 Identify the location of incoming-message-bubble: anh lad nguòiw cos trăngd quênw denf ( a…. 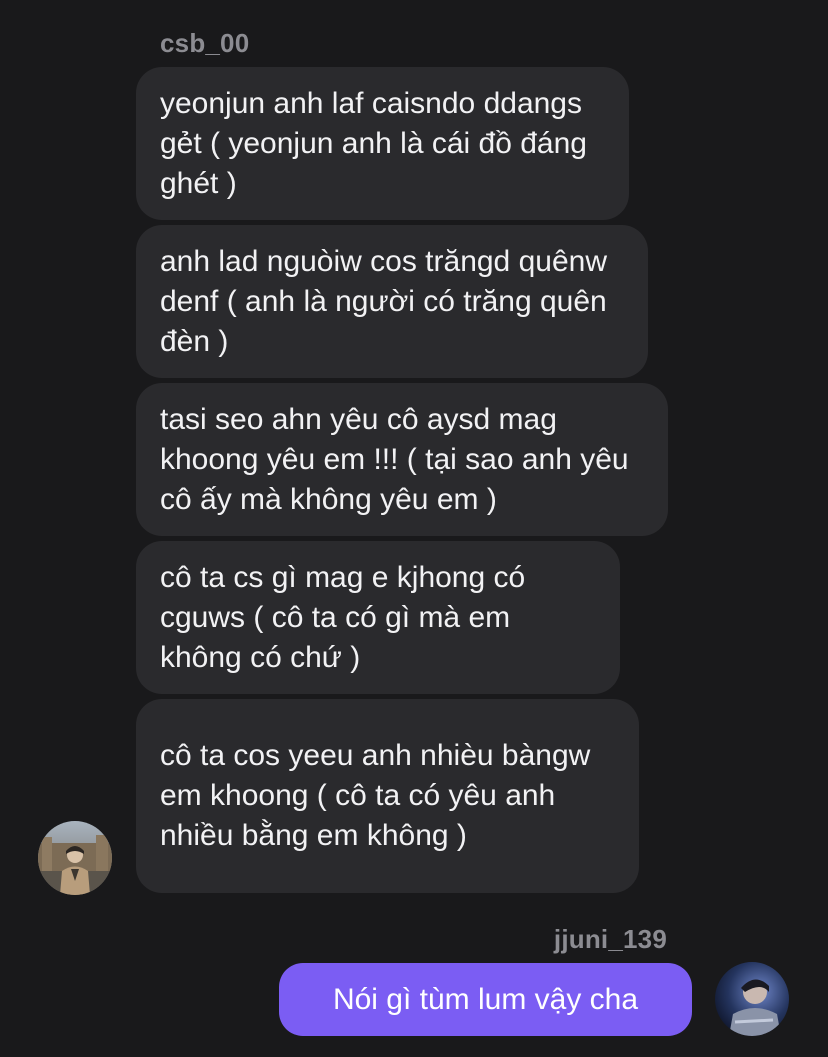
(392, 301).